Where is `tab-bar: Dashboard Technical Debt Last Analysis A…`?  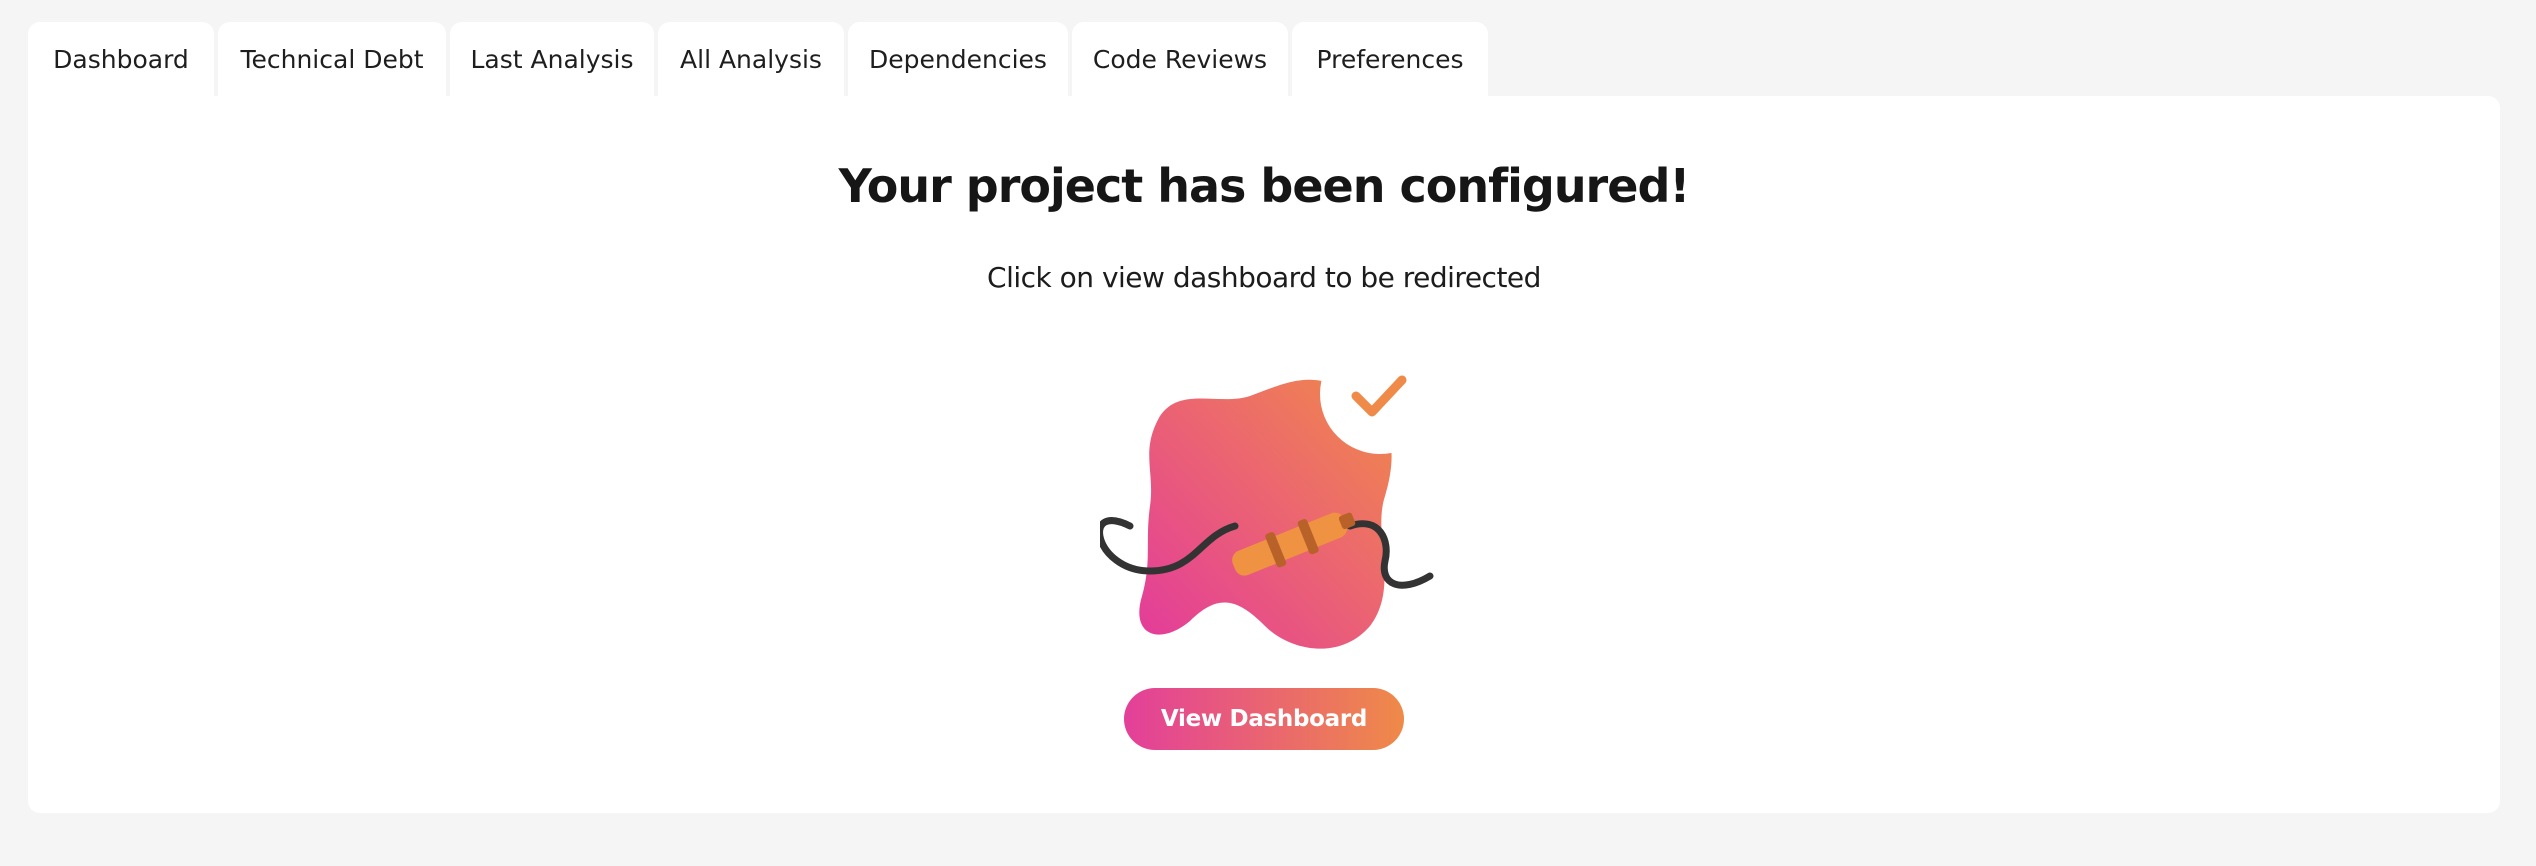 tab-bar: Dashboard Technical Debt Last Analysis A… is located at coordinates (758, 59).